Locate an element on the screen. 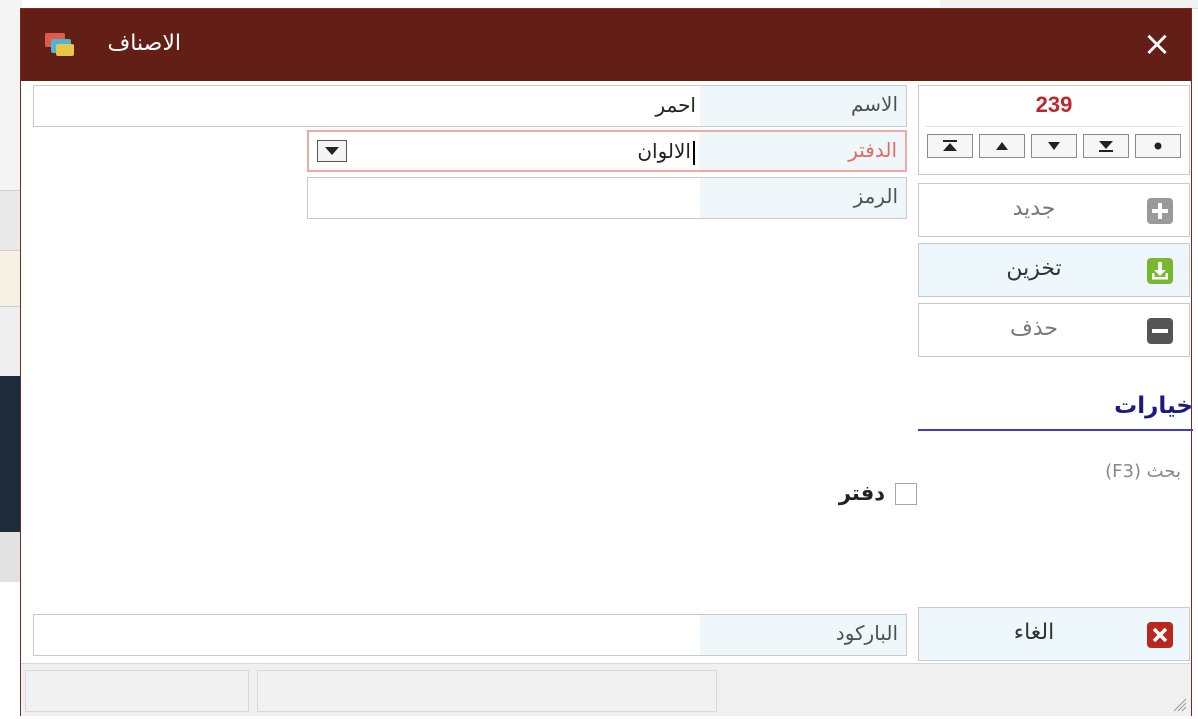  dot-icon is located at coordinates (1158, 146).